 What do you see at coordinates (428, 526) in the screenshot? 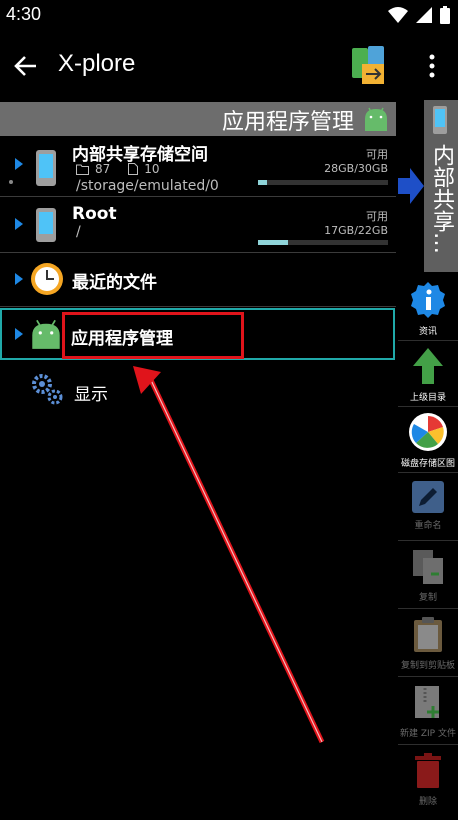
I see `rename-label: 重命名` at bounding box center [428, 526].